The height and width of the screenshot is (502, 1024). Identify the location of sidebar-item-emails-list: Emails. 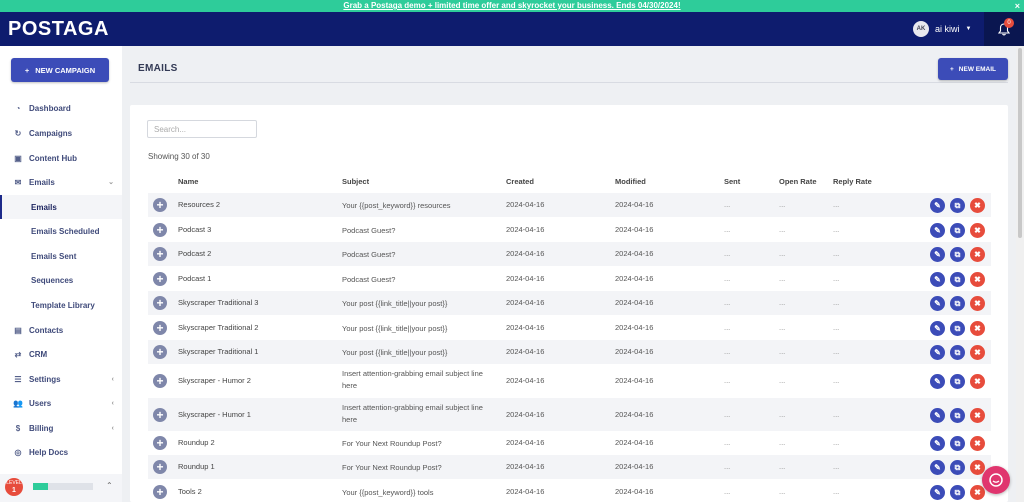
(61, 207).